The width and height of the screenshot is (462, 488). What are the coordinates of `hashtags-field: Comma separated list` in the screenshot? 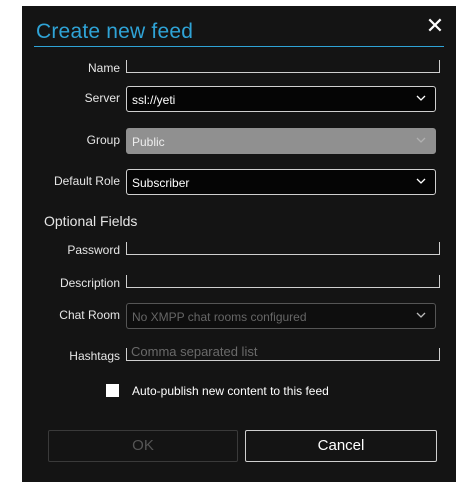 It's located at (283, 352).